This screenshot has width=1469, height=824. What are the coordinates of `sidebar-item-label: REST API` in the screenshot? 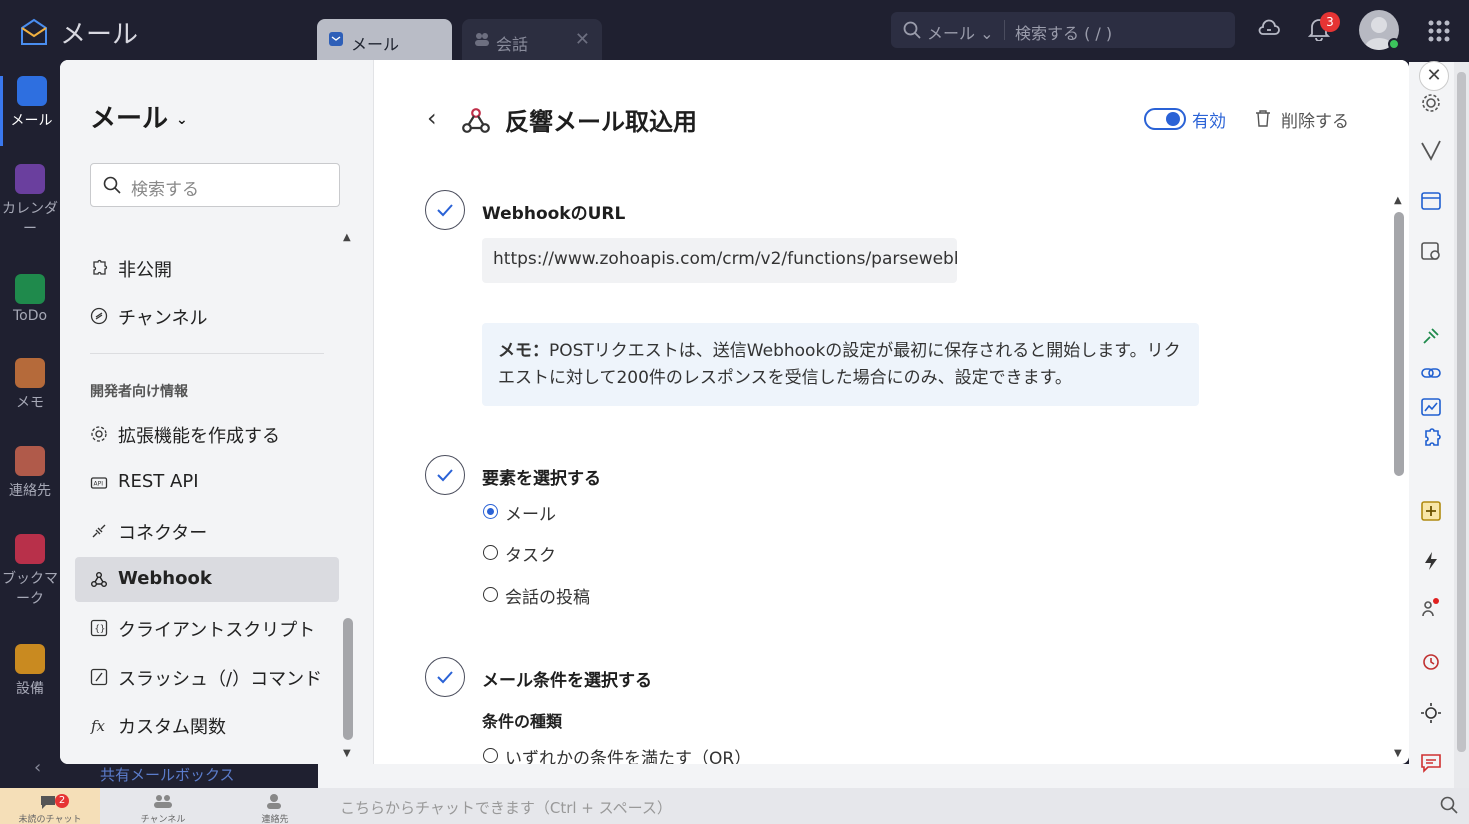 It's located at (158, 481).